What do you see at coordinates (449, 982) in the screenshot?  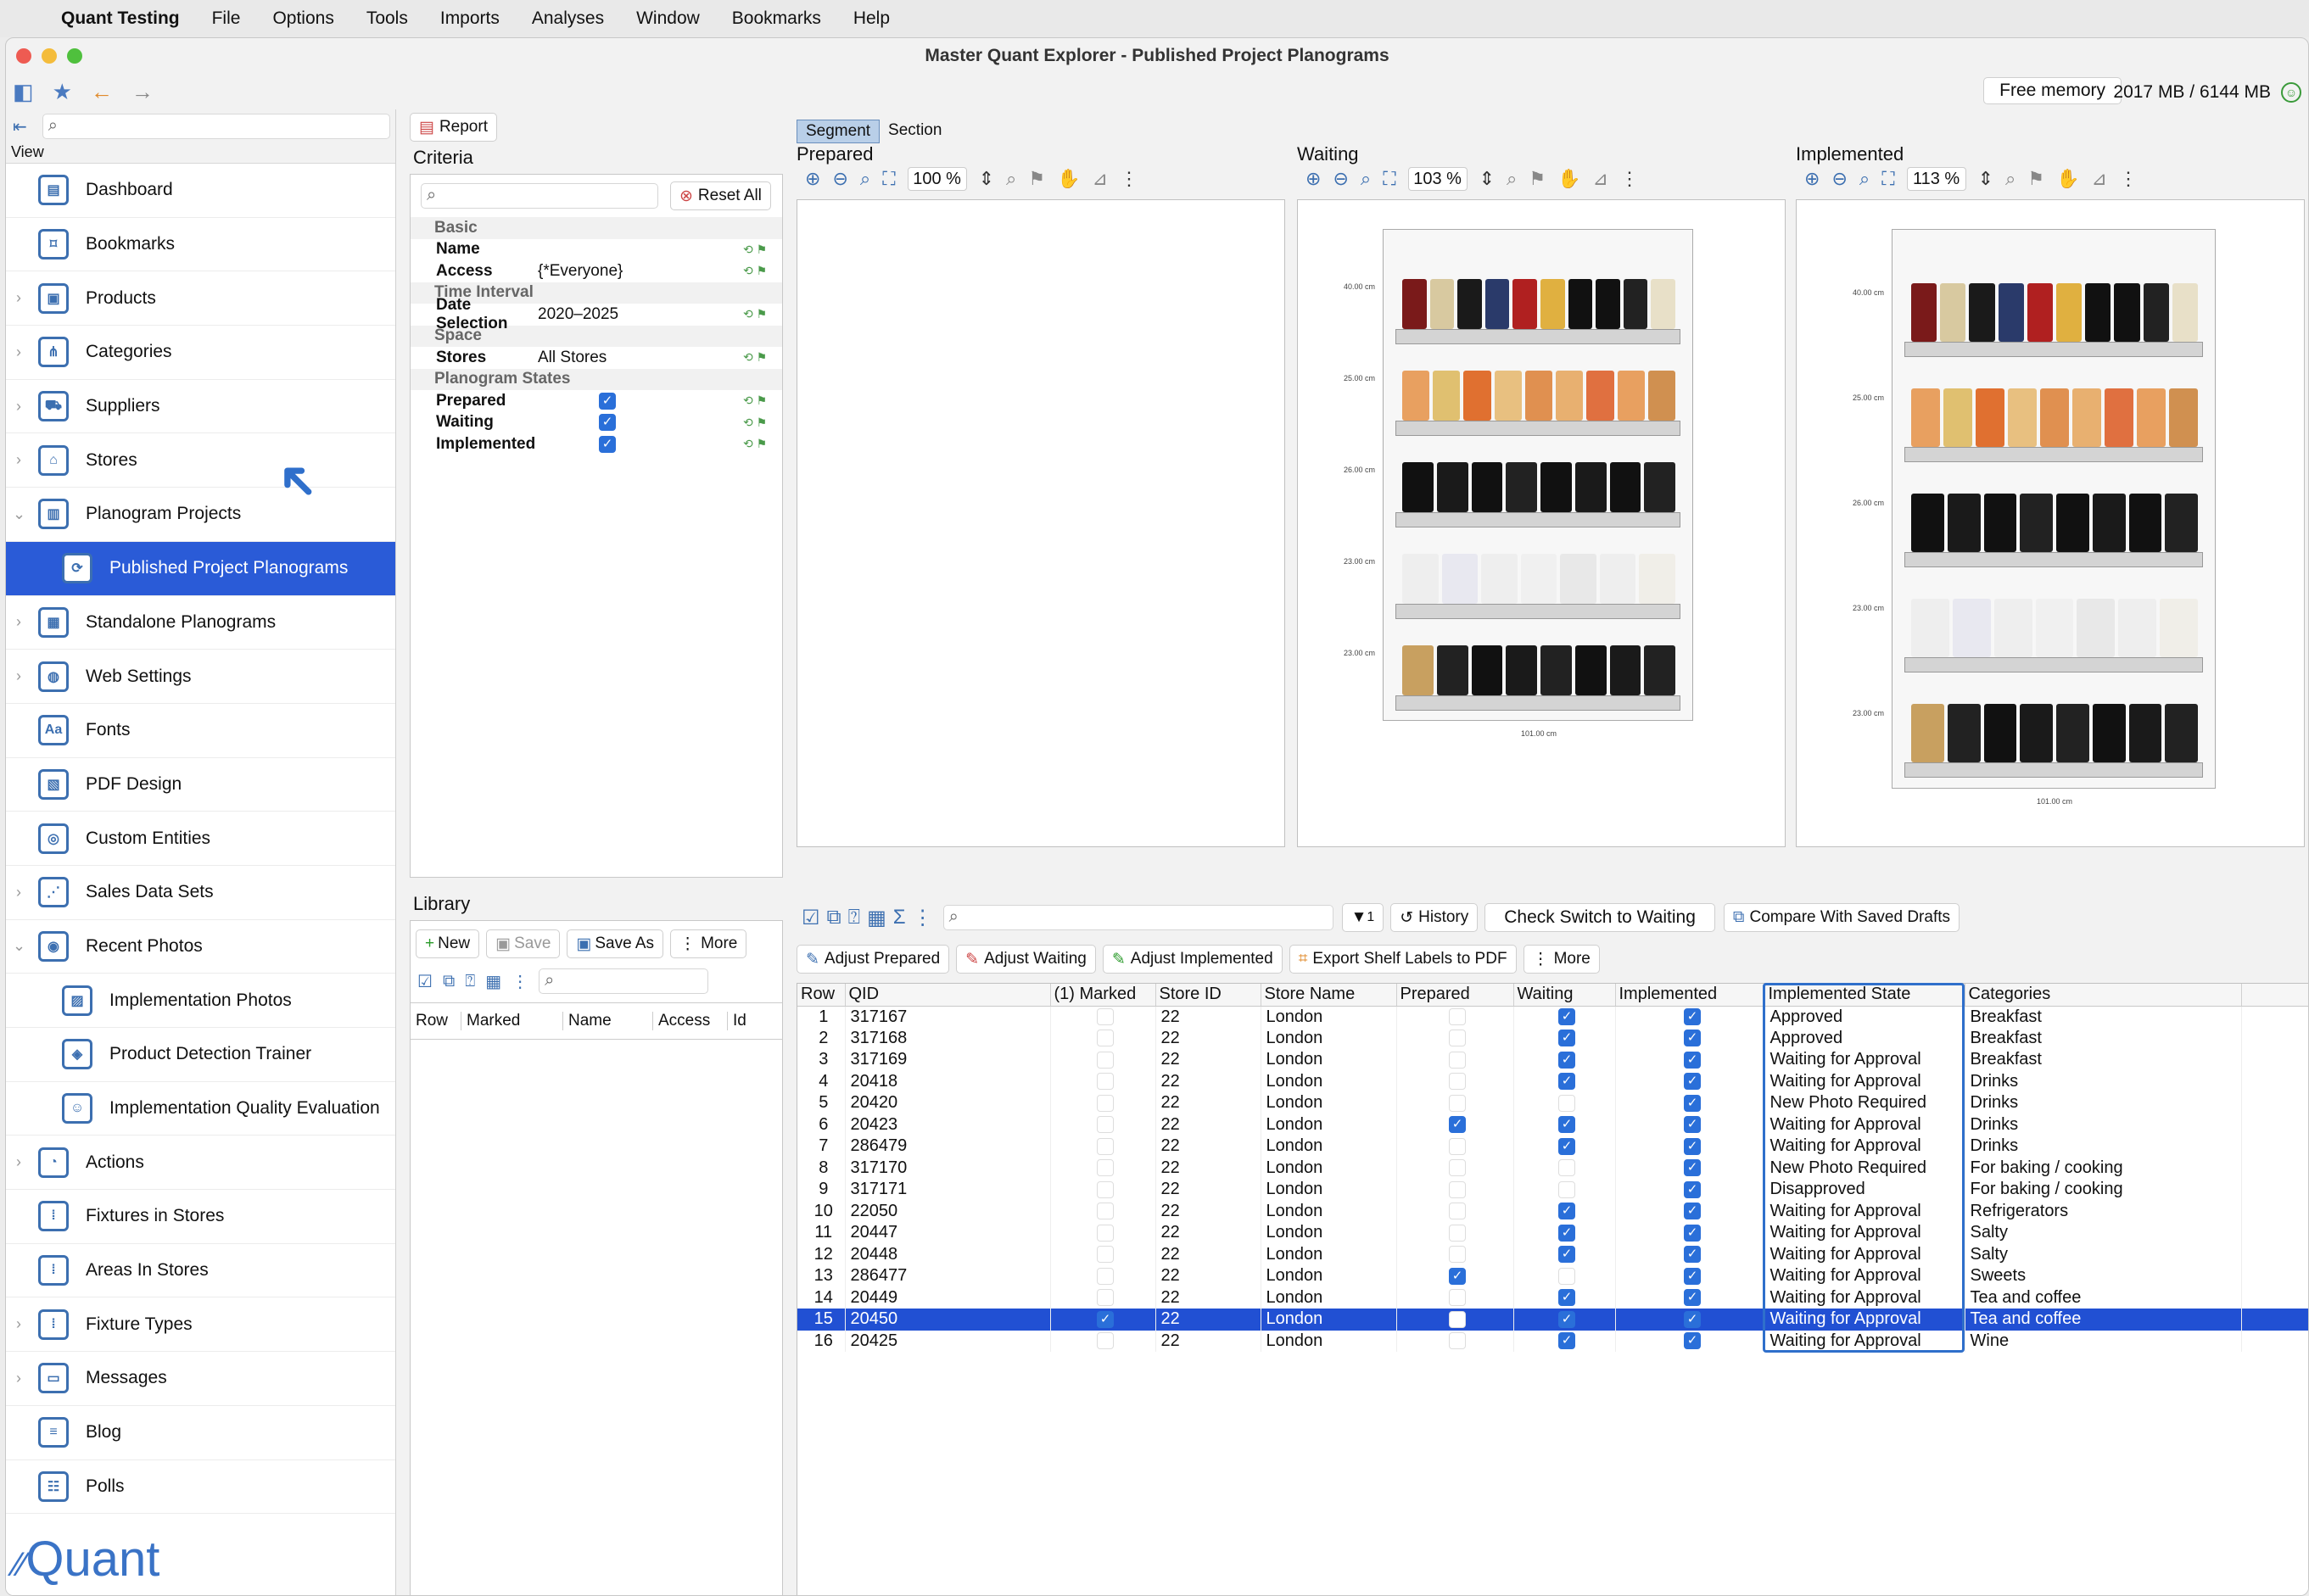 I see `copy-icon: ⧉` at bounding box center [449, 982].